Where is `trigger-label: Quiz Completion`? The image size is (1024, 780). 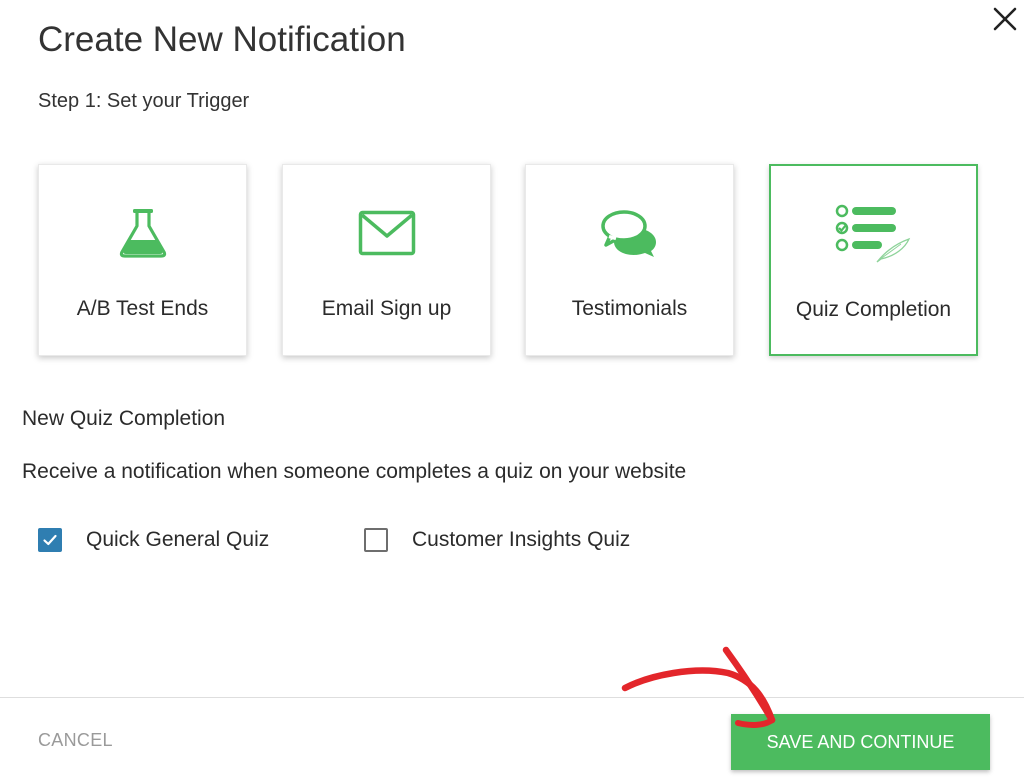
trigger-label: Quiz Completion is located at coordinates (873, 309).